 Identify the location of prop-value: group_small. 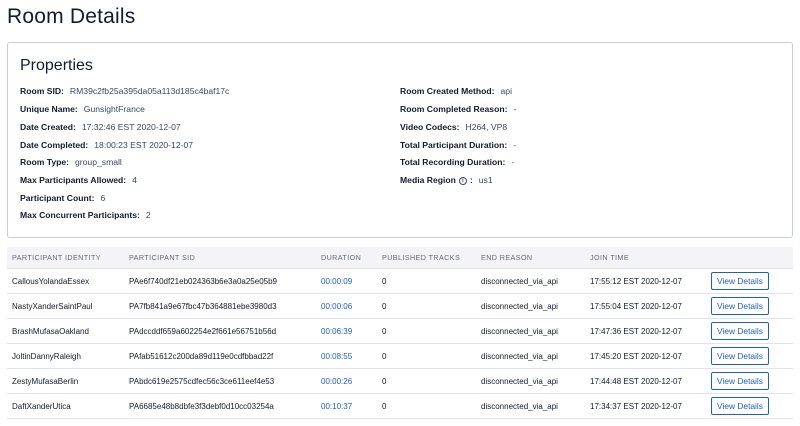
(98, 162).